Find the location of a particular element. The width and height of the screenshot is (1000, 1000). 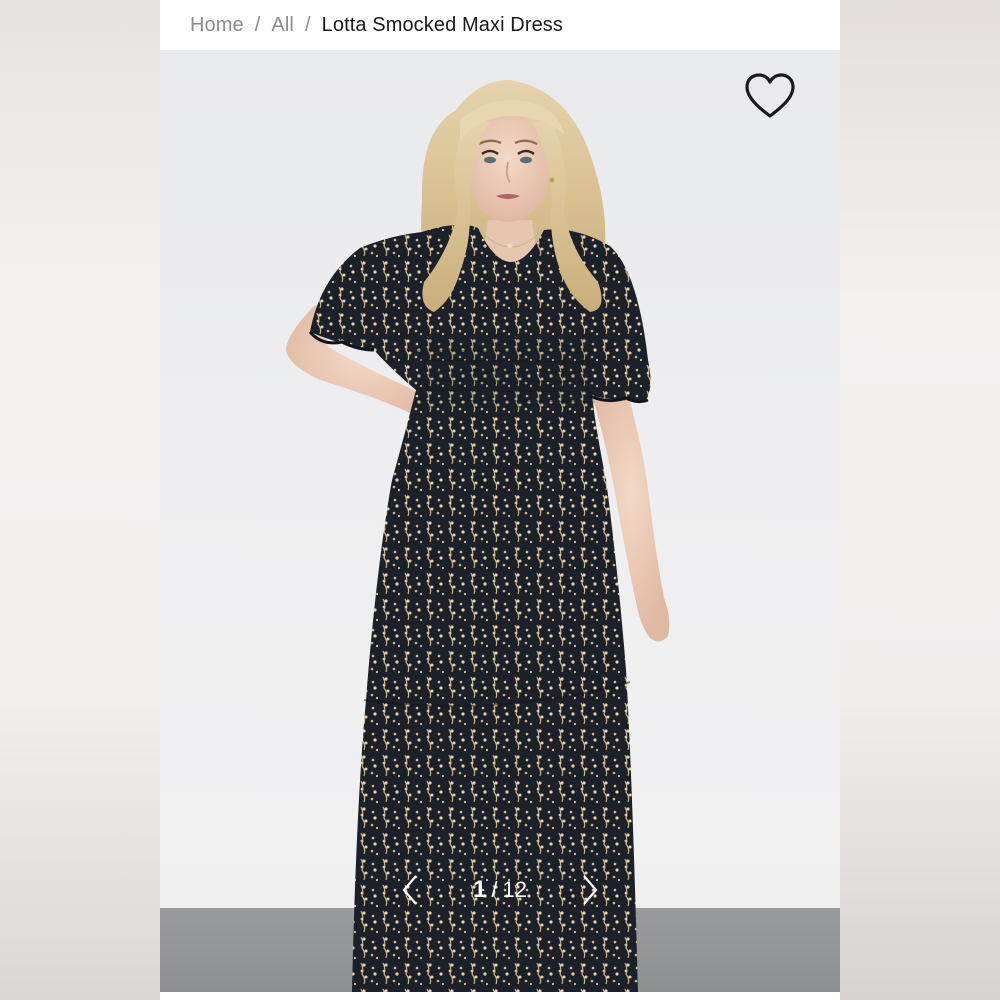

image-pager: 1 / 12 is located at coordinates (500, 890).